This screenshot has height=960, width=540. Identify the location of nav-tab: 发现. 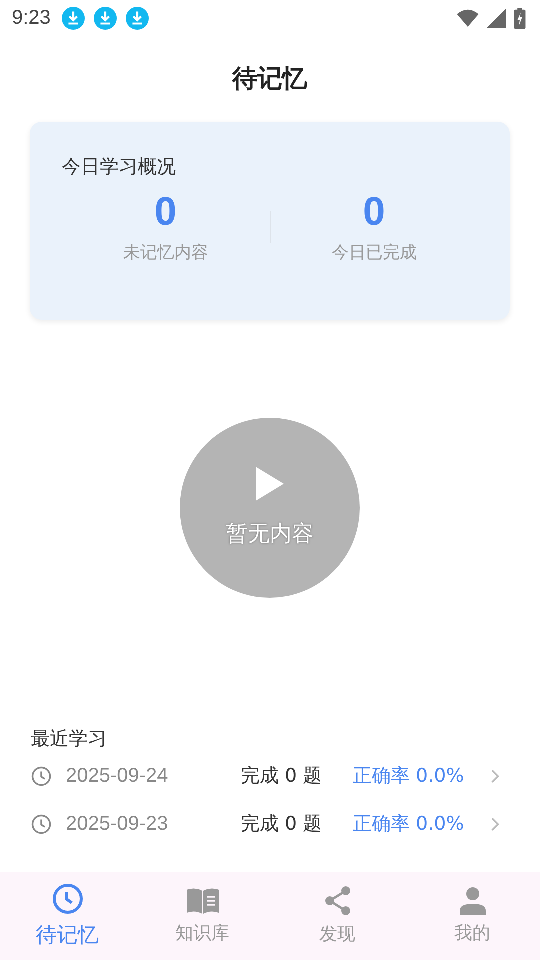
(337, 916).